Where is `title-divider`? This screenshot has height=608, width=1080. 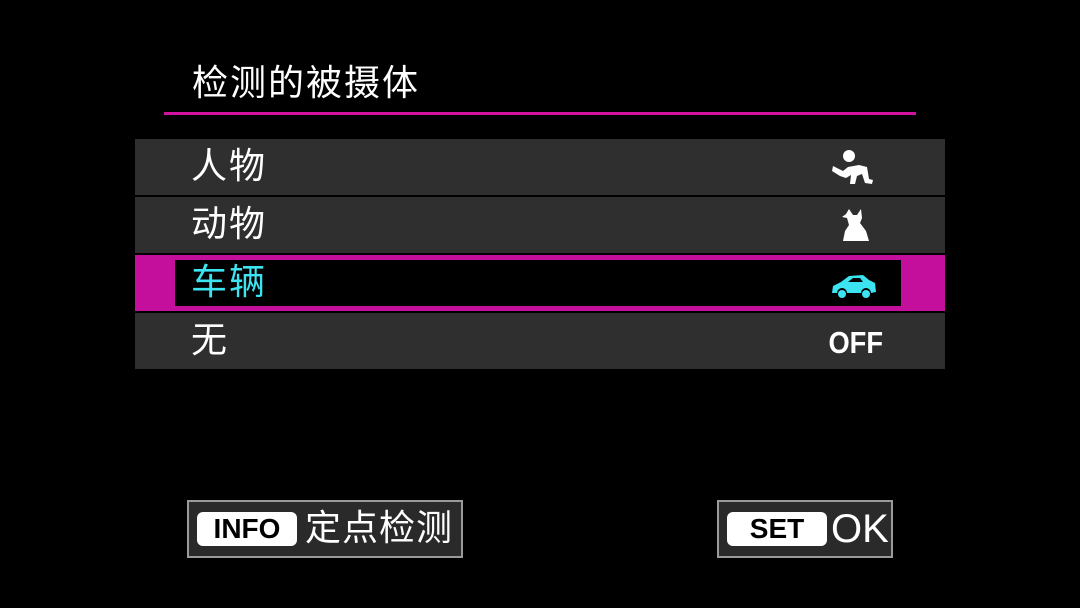 title-divider is located at coordinates (540, 113).